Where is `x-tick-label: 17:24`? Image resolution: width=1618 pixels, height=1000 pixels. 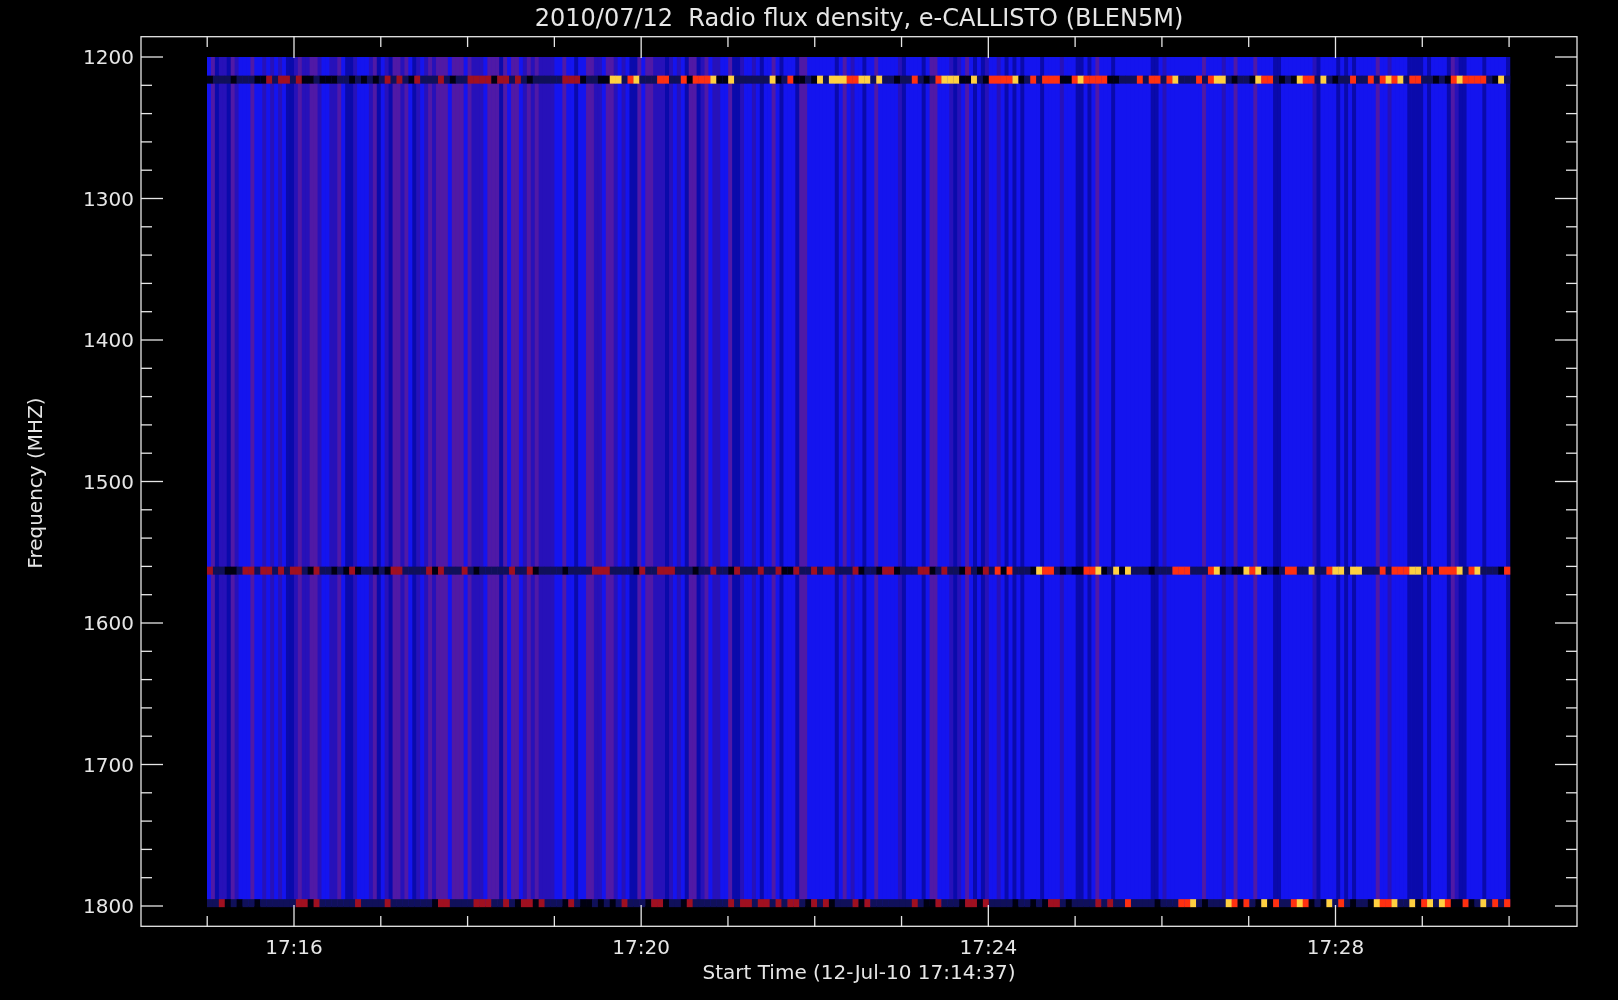 x-tick-label: 17:24 is located at coordinates (988, 947).